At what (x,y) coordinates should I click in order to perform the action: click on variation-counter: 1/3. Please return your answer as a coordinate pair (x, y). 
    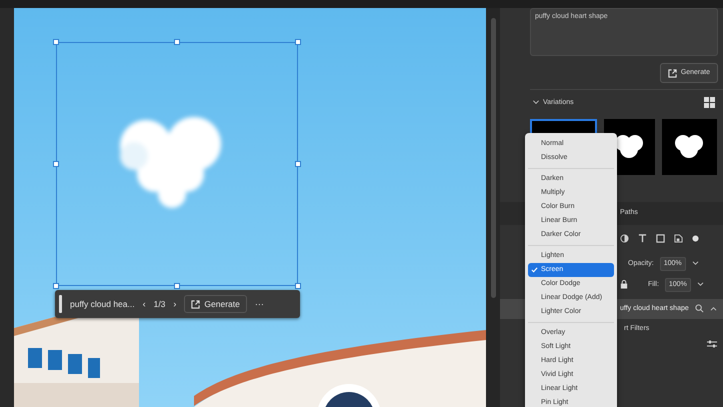
    Looking at the image, I should click on (160, 304).